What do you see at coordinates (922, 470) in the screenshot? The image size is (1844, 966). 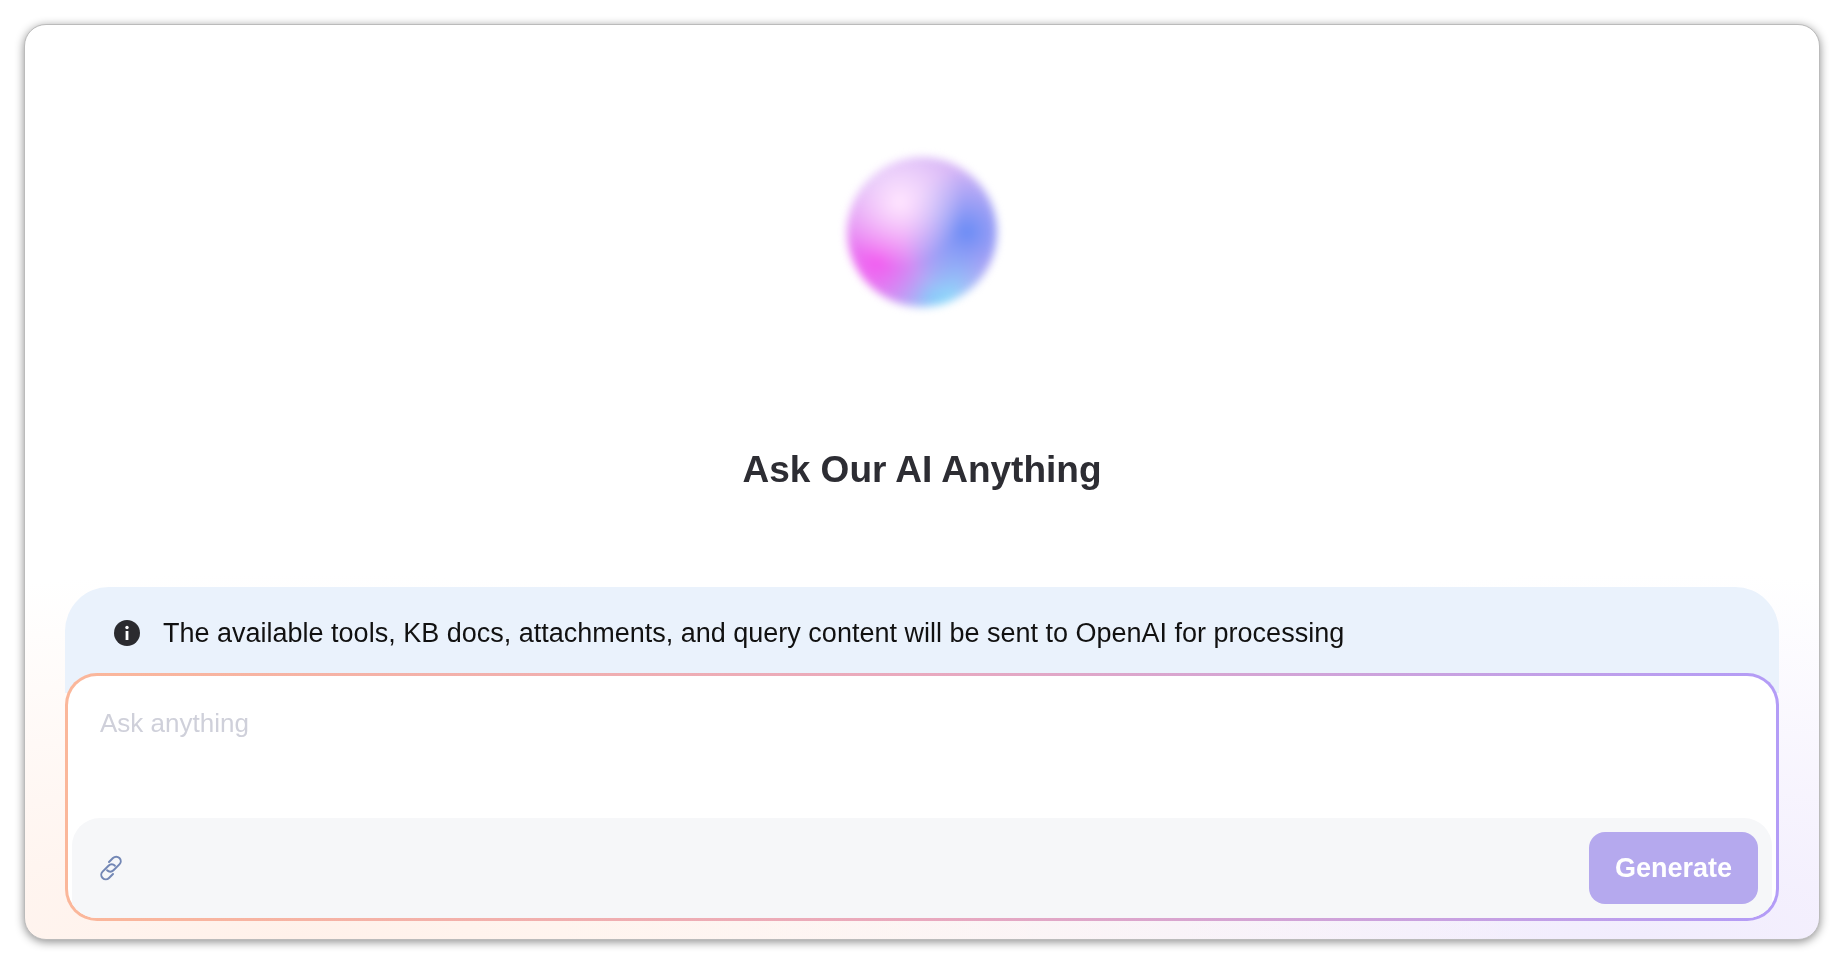 I see `page-heading: Ask Our AI Anything` at bounding box center [922, 470].